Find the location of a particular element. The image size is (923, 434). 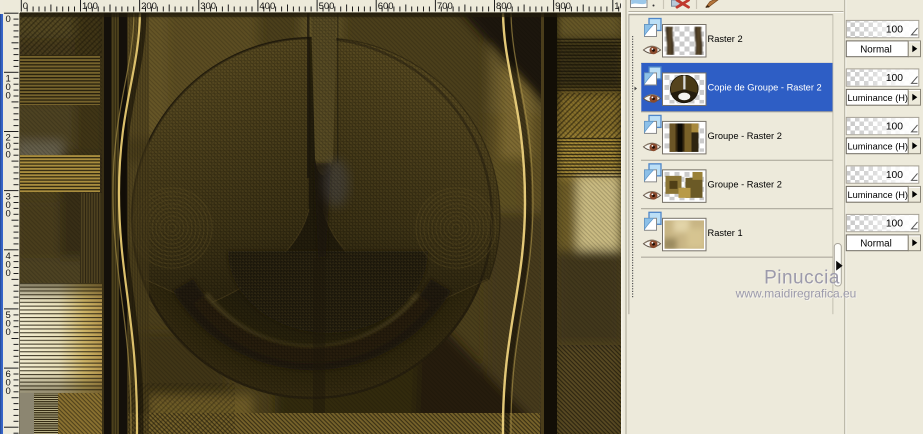

svg-text: www.maidiregrafica.eu is located at coordinates (796, 294).